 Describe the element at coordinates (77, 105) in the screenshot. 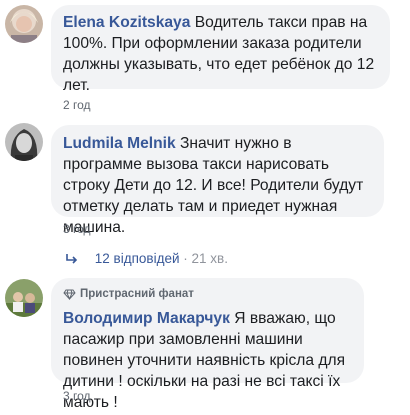

I see `comment-timestamp: 2 год` at that location.